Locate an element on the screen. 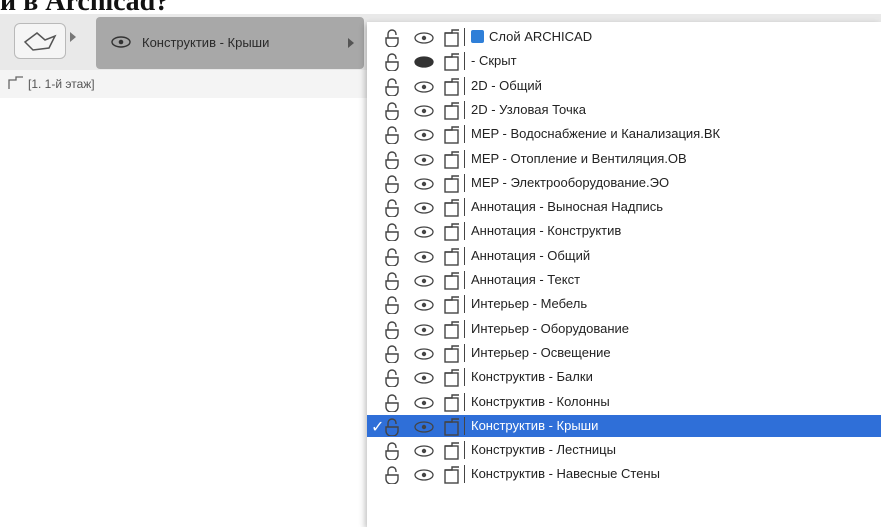 The width and height of the screenshot is (881, 527). layer-menu-item: Аннотация - Текст is located at coordinates (624, 280).